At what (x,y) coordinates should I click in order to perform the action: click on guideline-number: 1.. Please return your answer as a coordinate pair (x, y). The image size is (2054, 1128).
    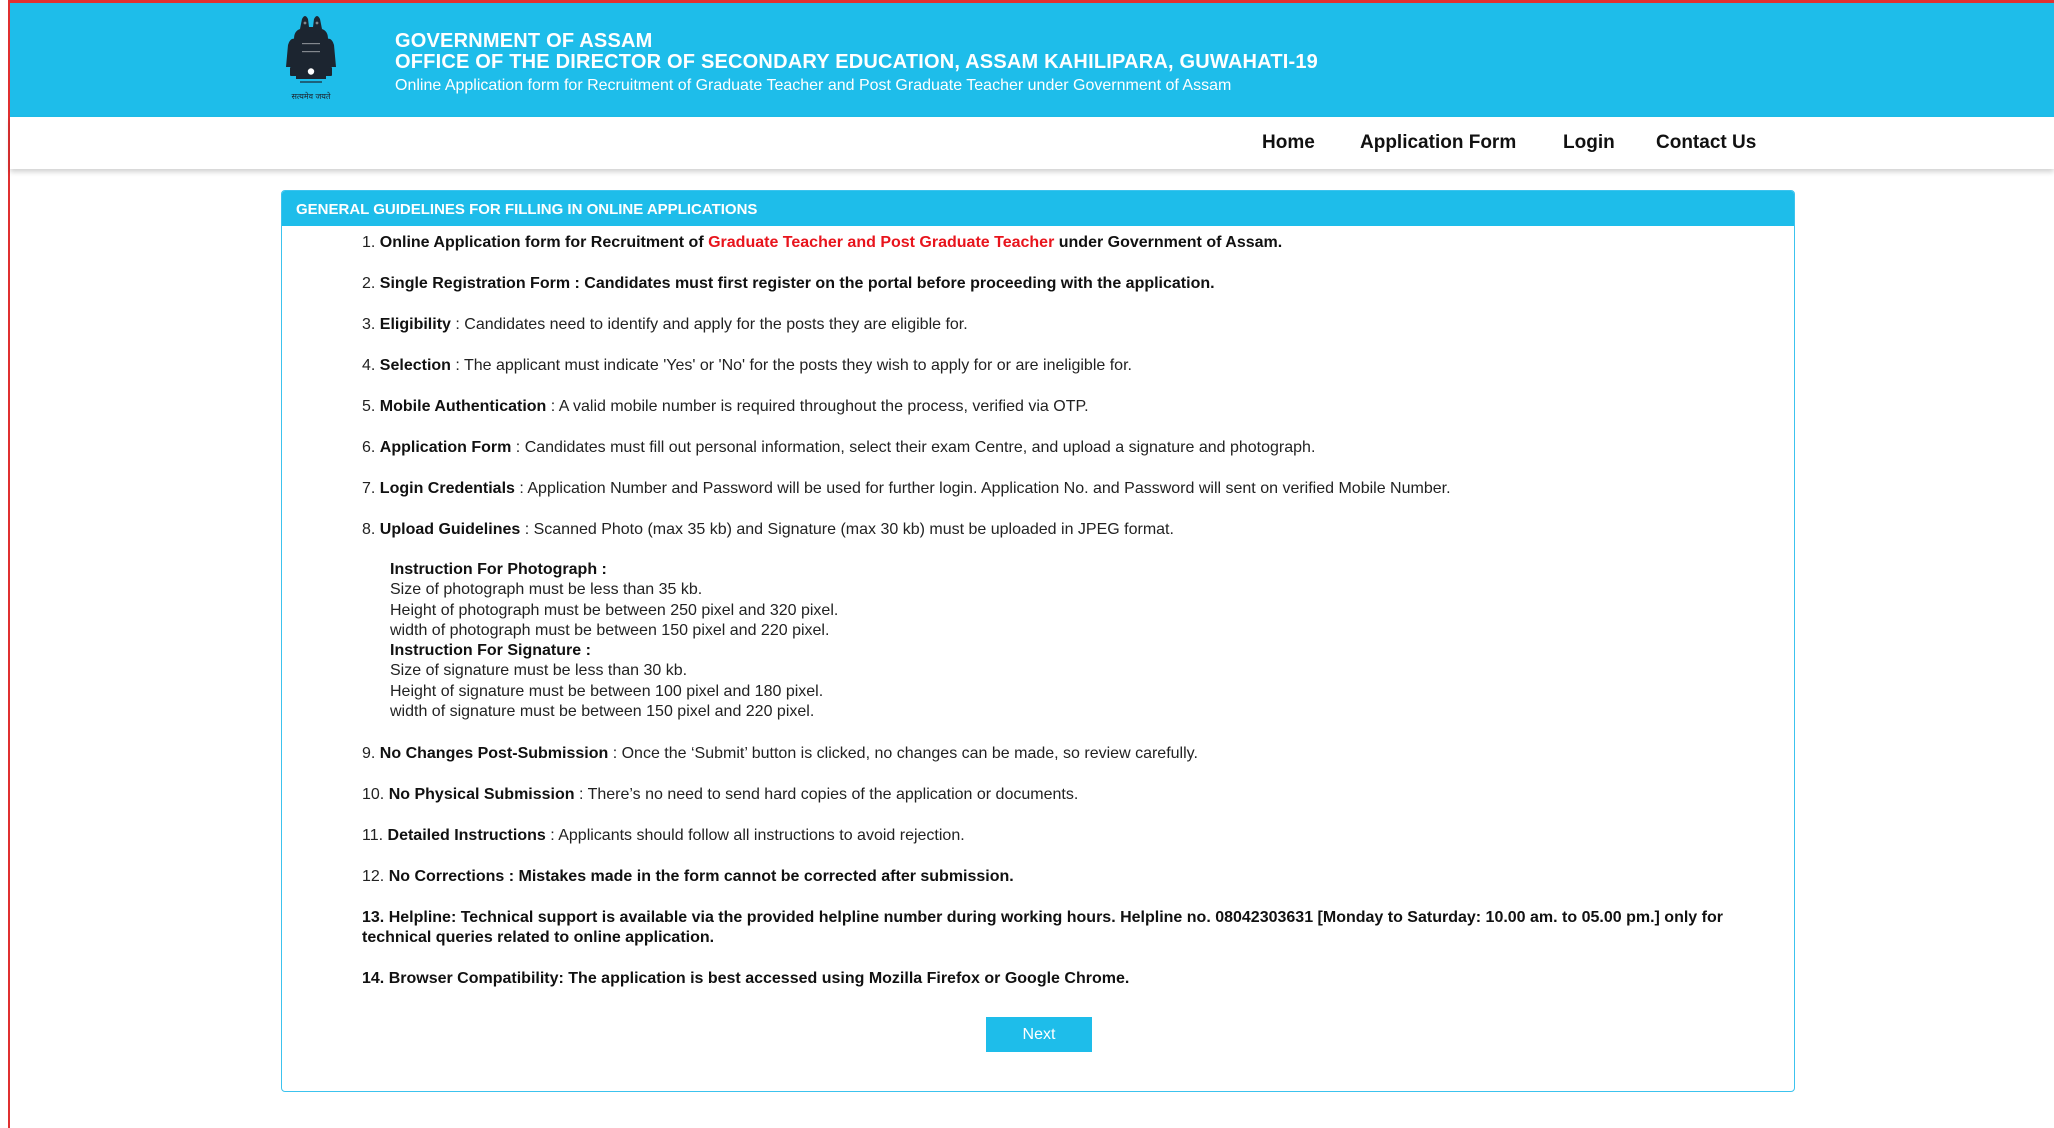
    Looking at the image, I should click on (369, 242).